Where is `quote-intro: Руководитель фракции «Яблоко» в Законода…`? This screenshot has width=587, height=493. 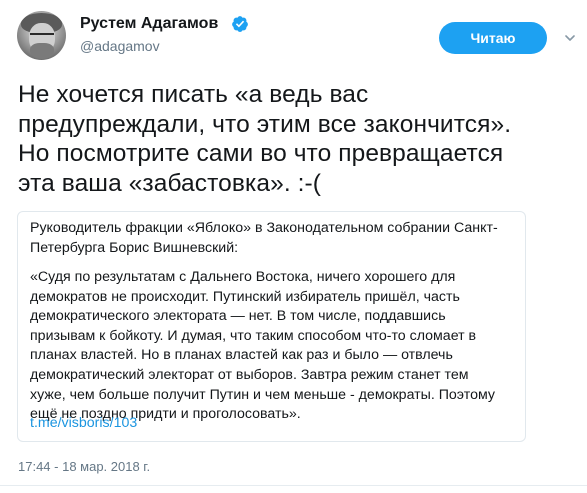 quote-intro: Руководитель фракции «Яблоко» в Законода… is located at coordinates (275, 238).